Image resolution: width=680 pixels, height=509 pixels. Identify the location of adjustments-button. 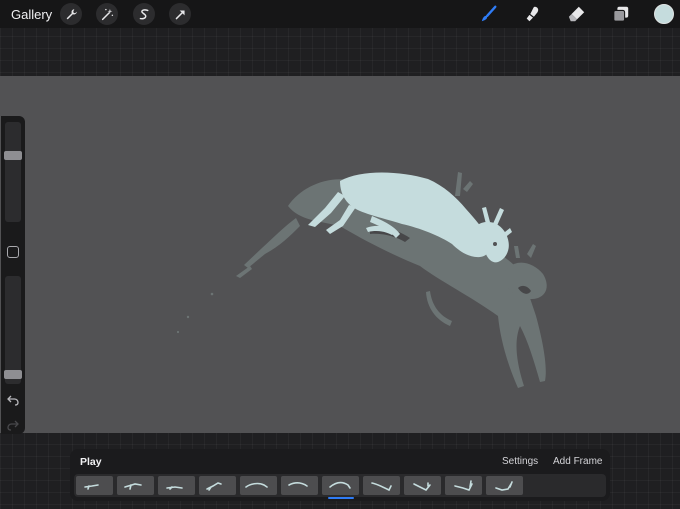
(107, 14).